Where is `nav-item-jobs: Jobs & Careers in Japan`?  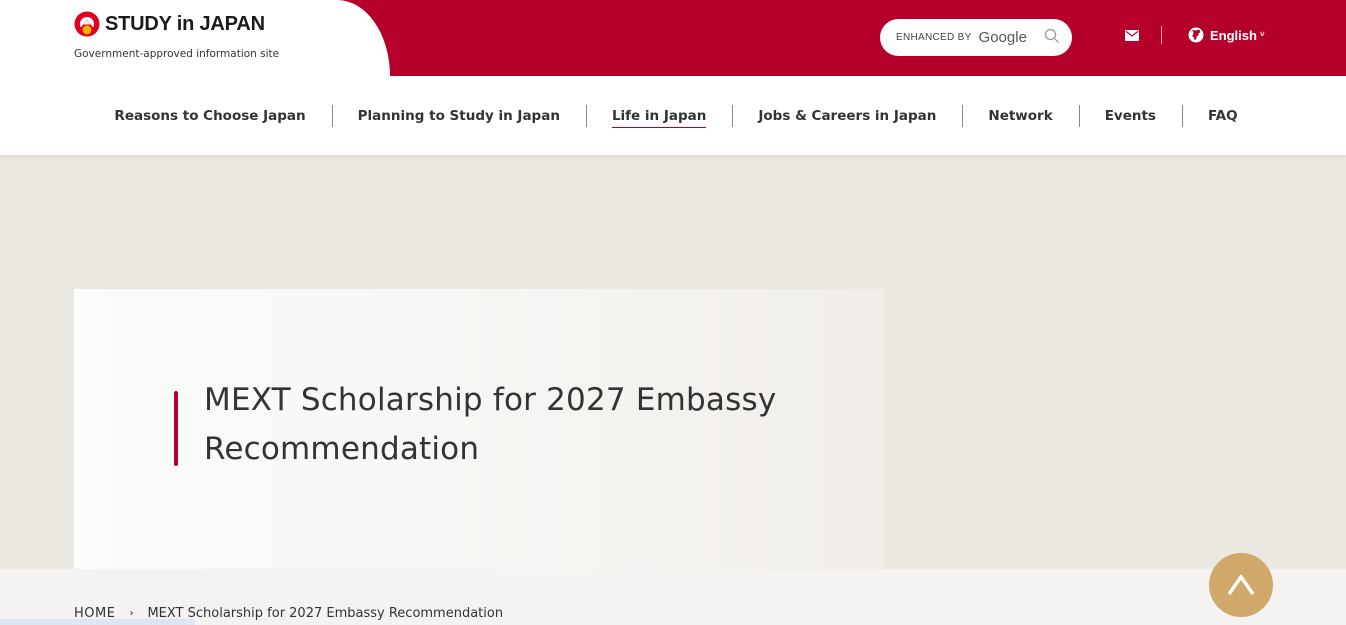 nav-item-jobs: Jobs & Careers in Japan is located at coordinates (847, 115).